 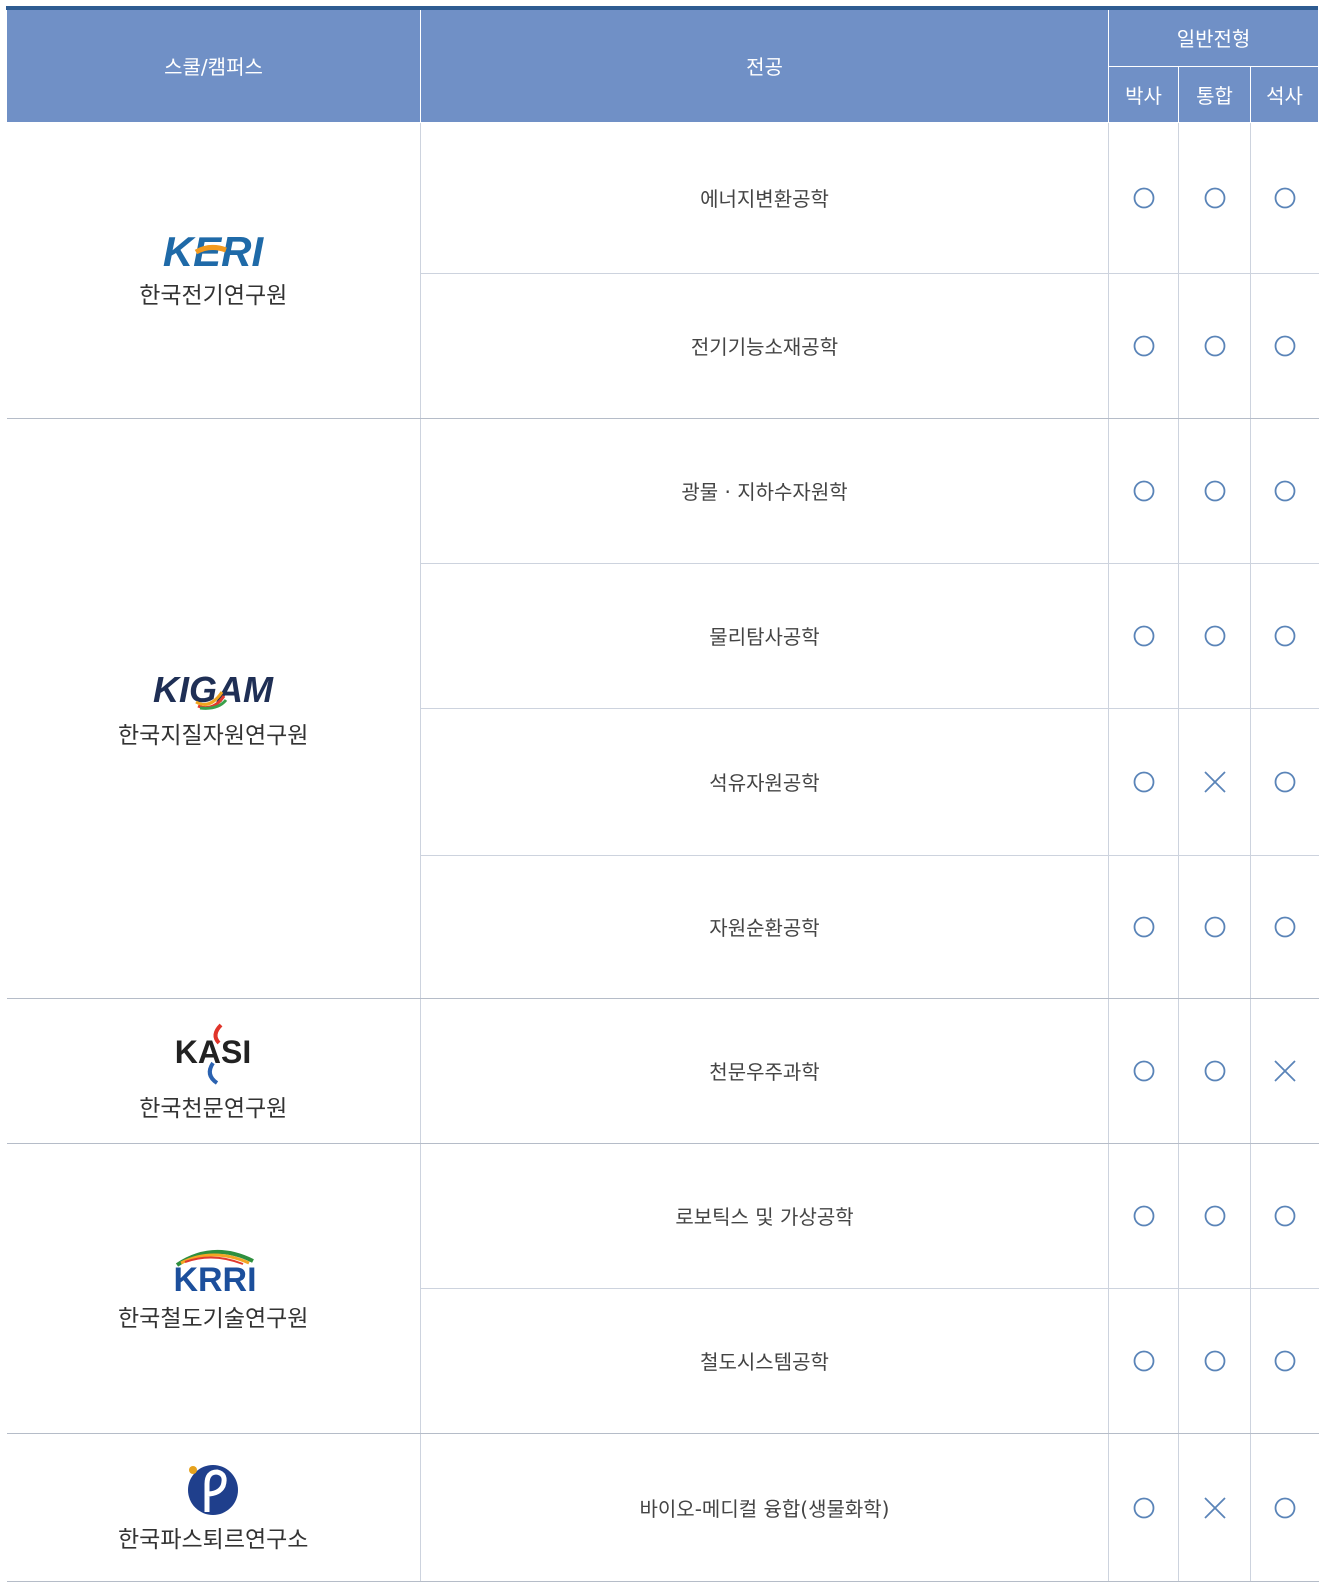 What do you see at coordinates (213, 1540) in the screenshot?
I see `school-name: 한국파스퇴르연구소` at bounding box center [213, 1540].